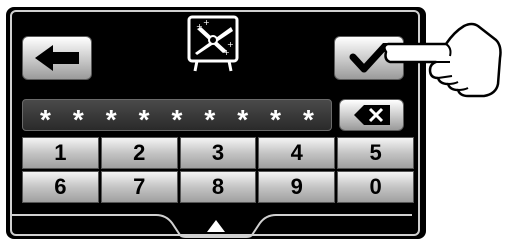  I want to click on key-3: 3, so click(218, 153).